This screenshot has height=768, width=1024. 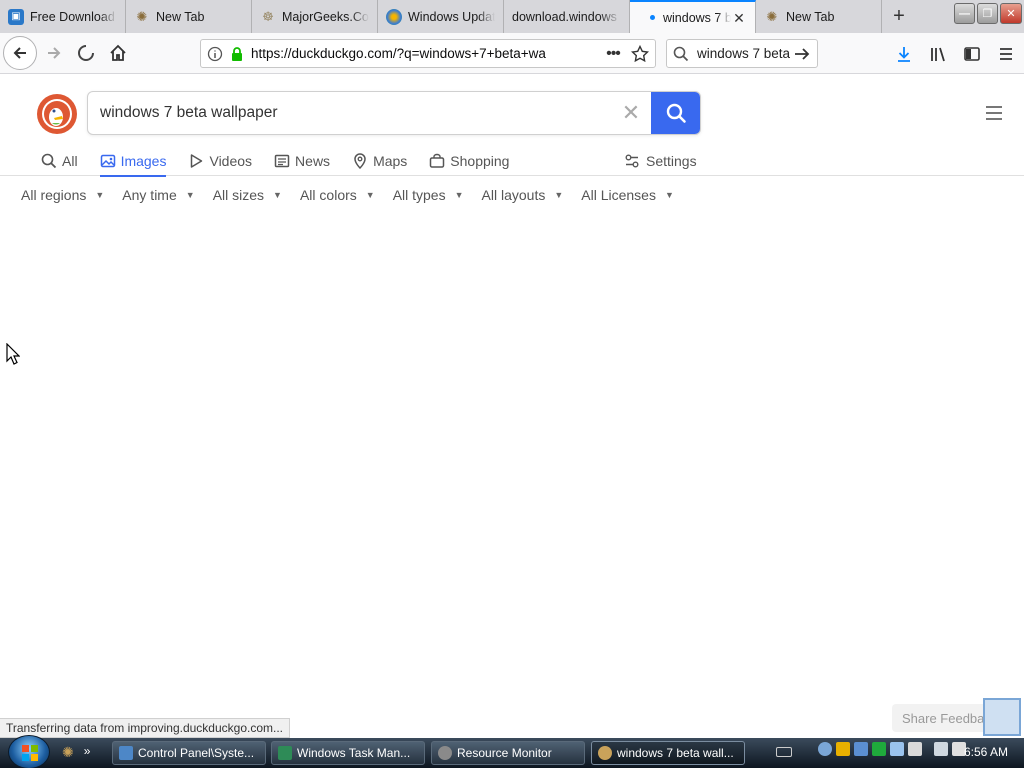 I want to click on library-icon, so click(x=938, y=53).